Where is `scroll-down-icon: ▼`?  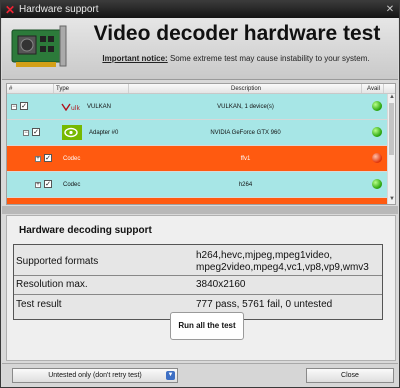 scroll-down-icon: ▼ is located at coordinates (391, 200).